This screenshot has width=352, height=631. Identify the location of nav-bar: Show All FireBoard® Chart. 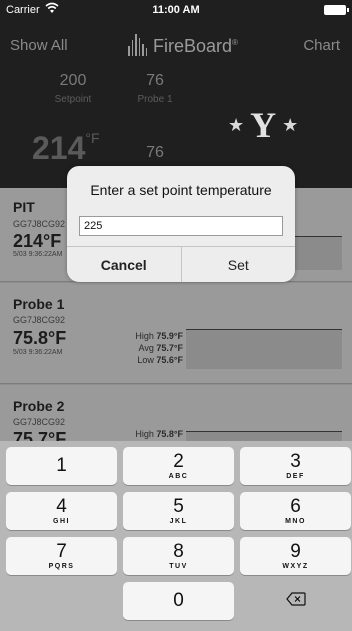
(176, 42).